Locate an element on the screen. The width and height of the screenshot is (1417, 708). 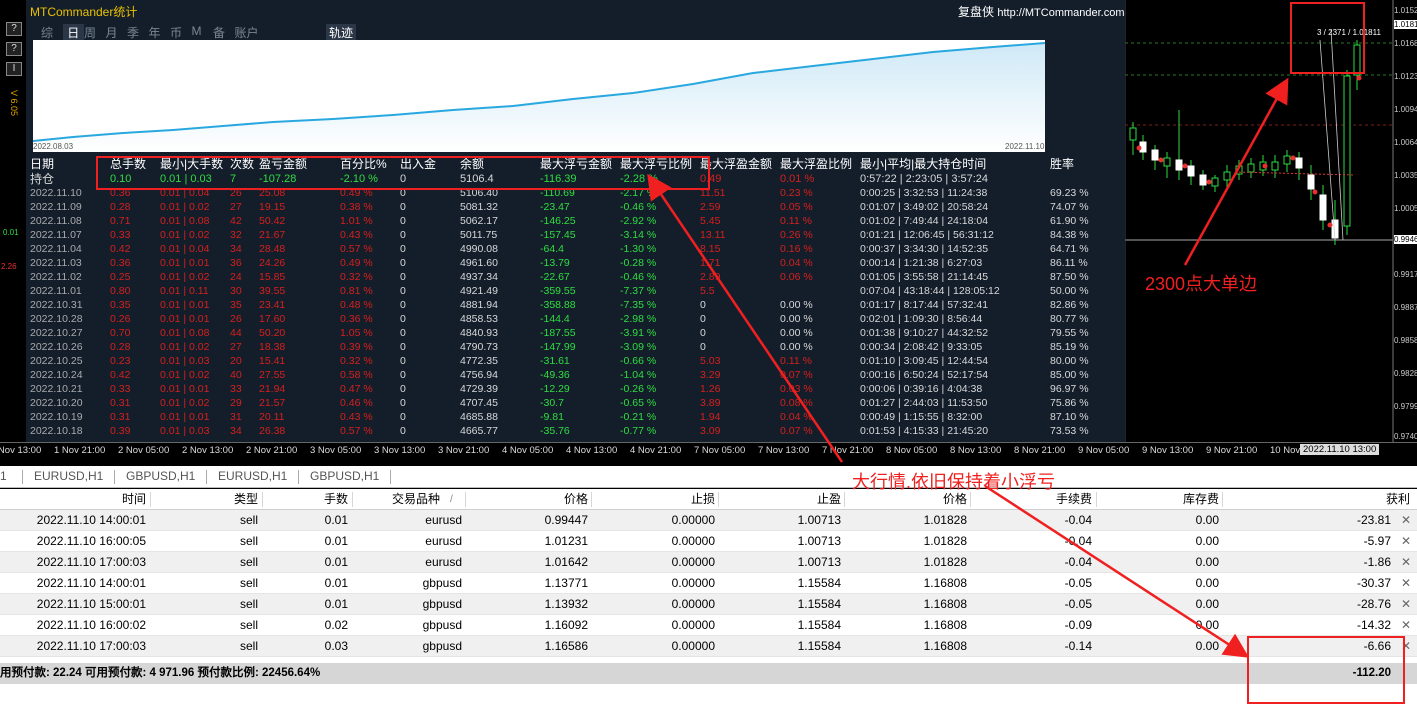
stats-cell-max-dd-pct: -7.35 % is located at coordinates (638, 305).